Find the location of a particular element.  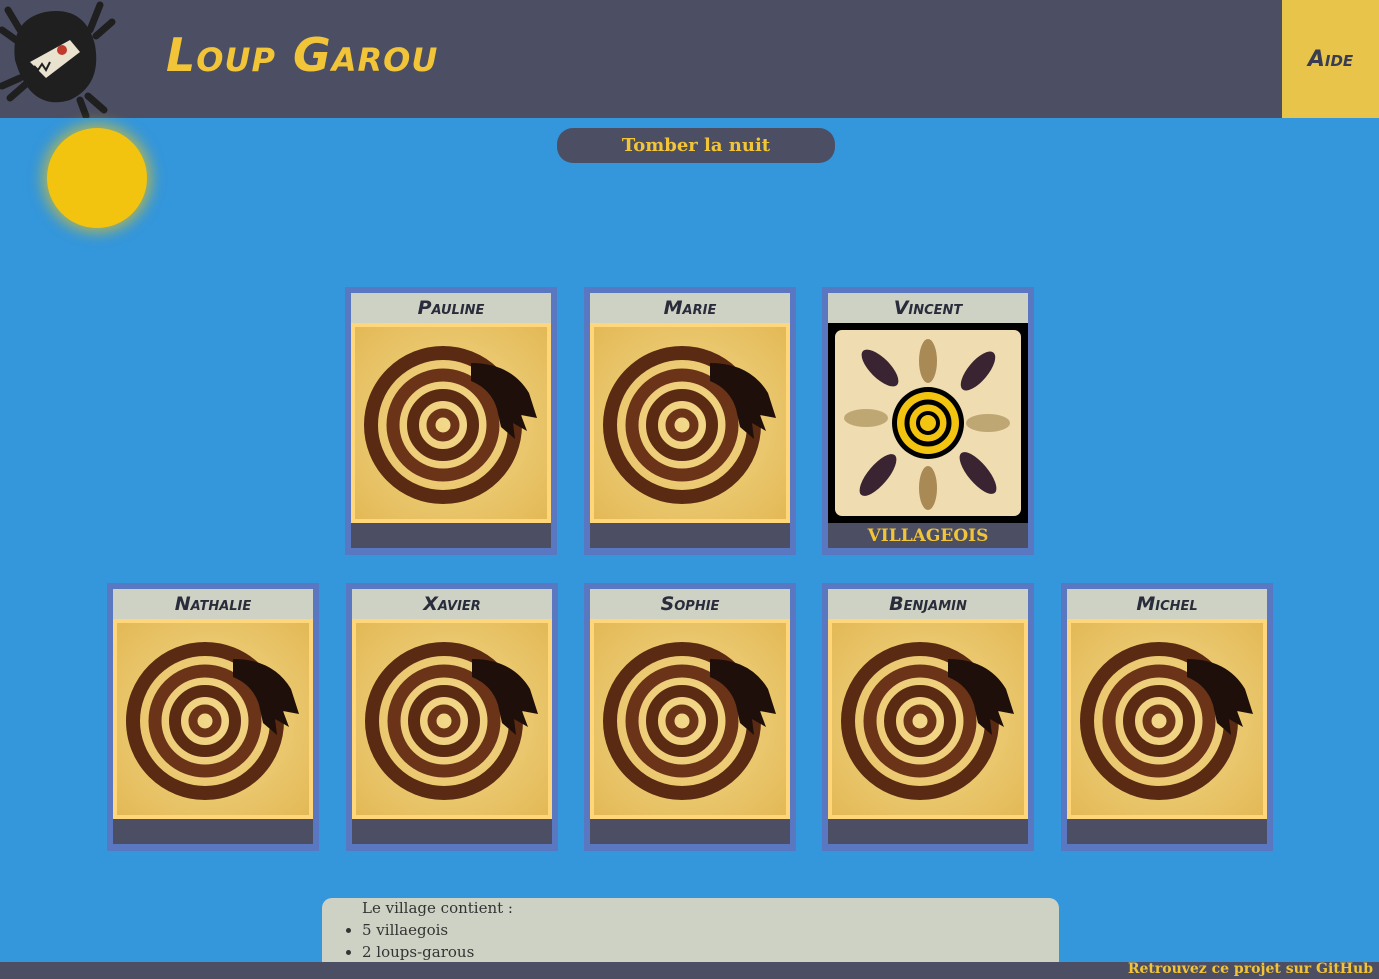

player-card: Vincent VILLAGEOIS is located at coordinates (928, 421).